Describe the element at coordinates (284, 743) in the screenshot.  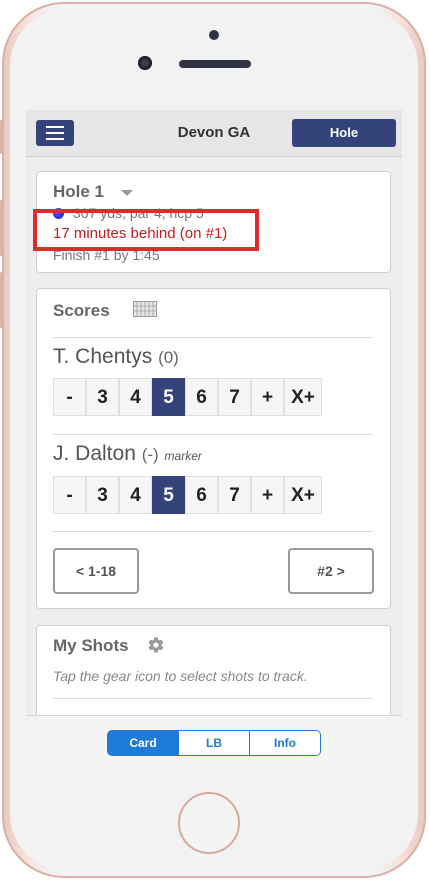
I see `tab-info: Info` at that location.